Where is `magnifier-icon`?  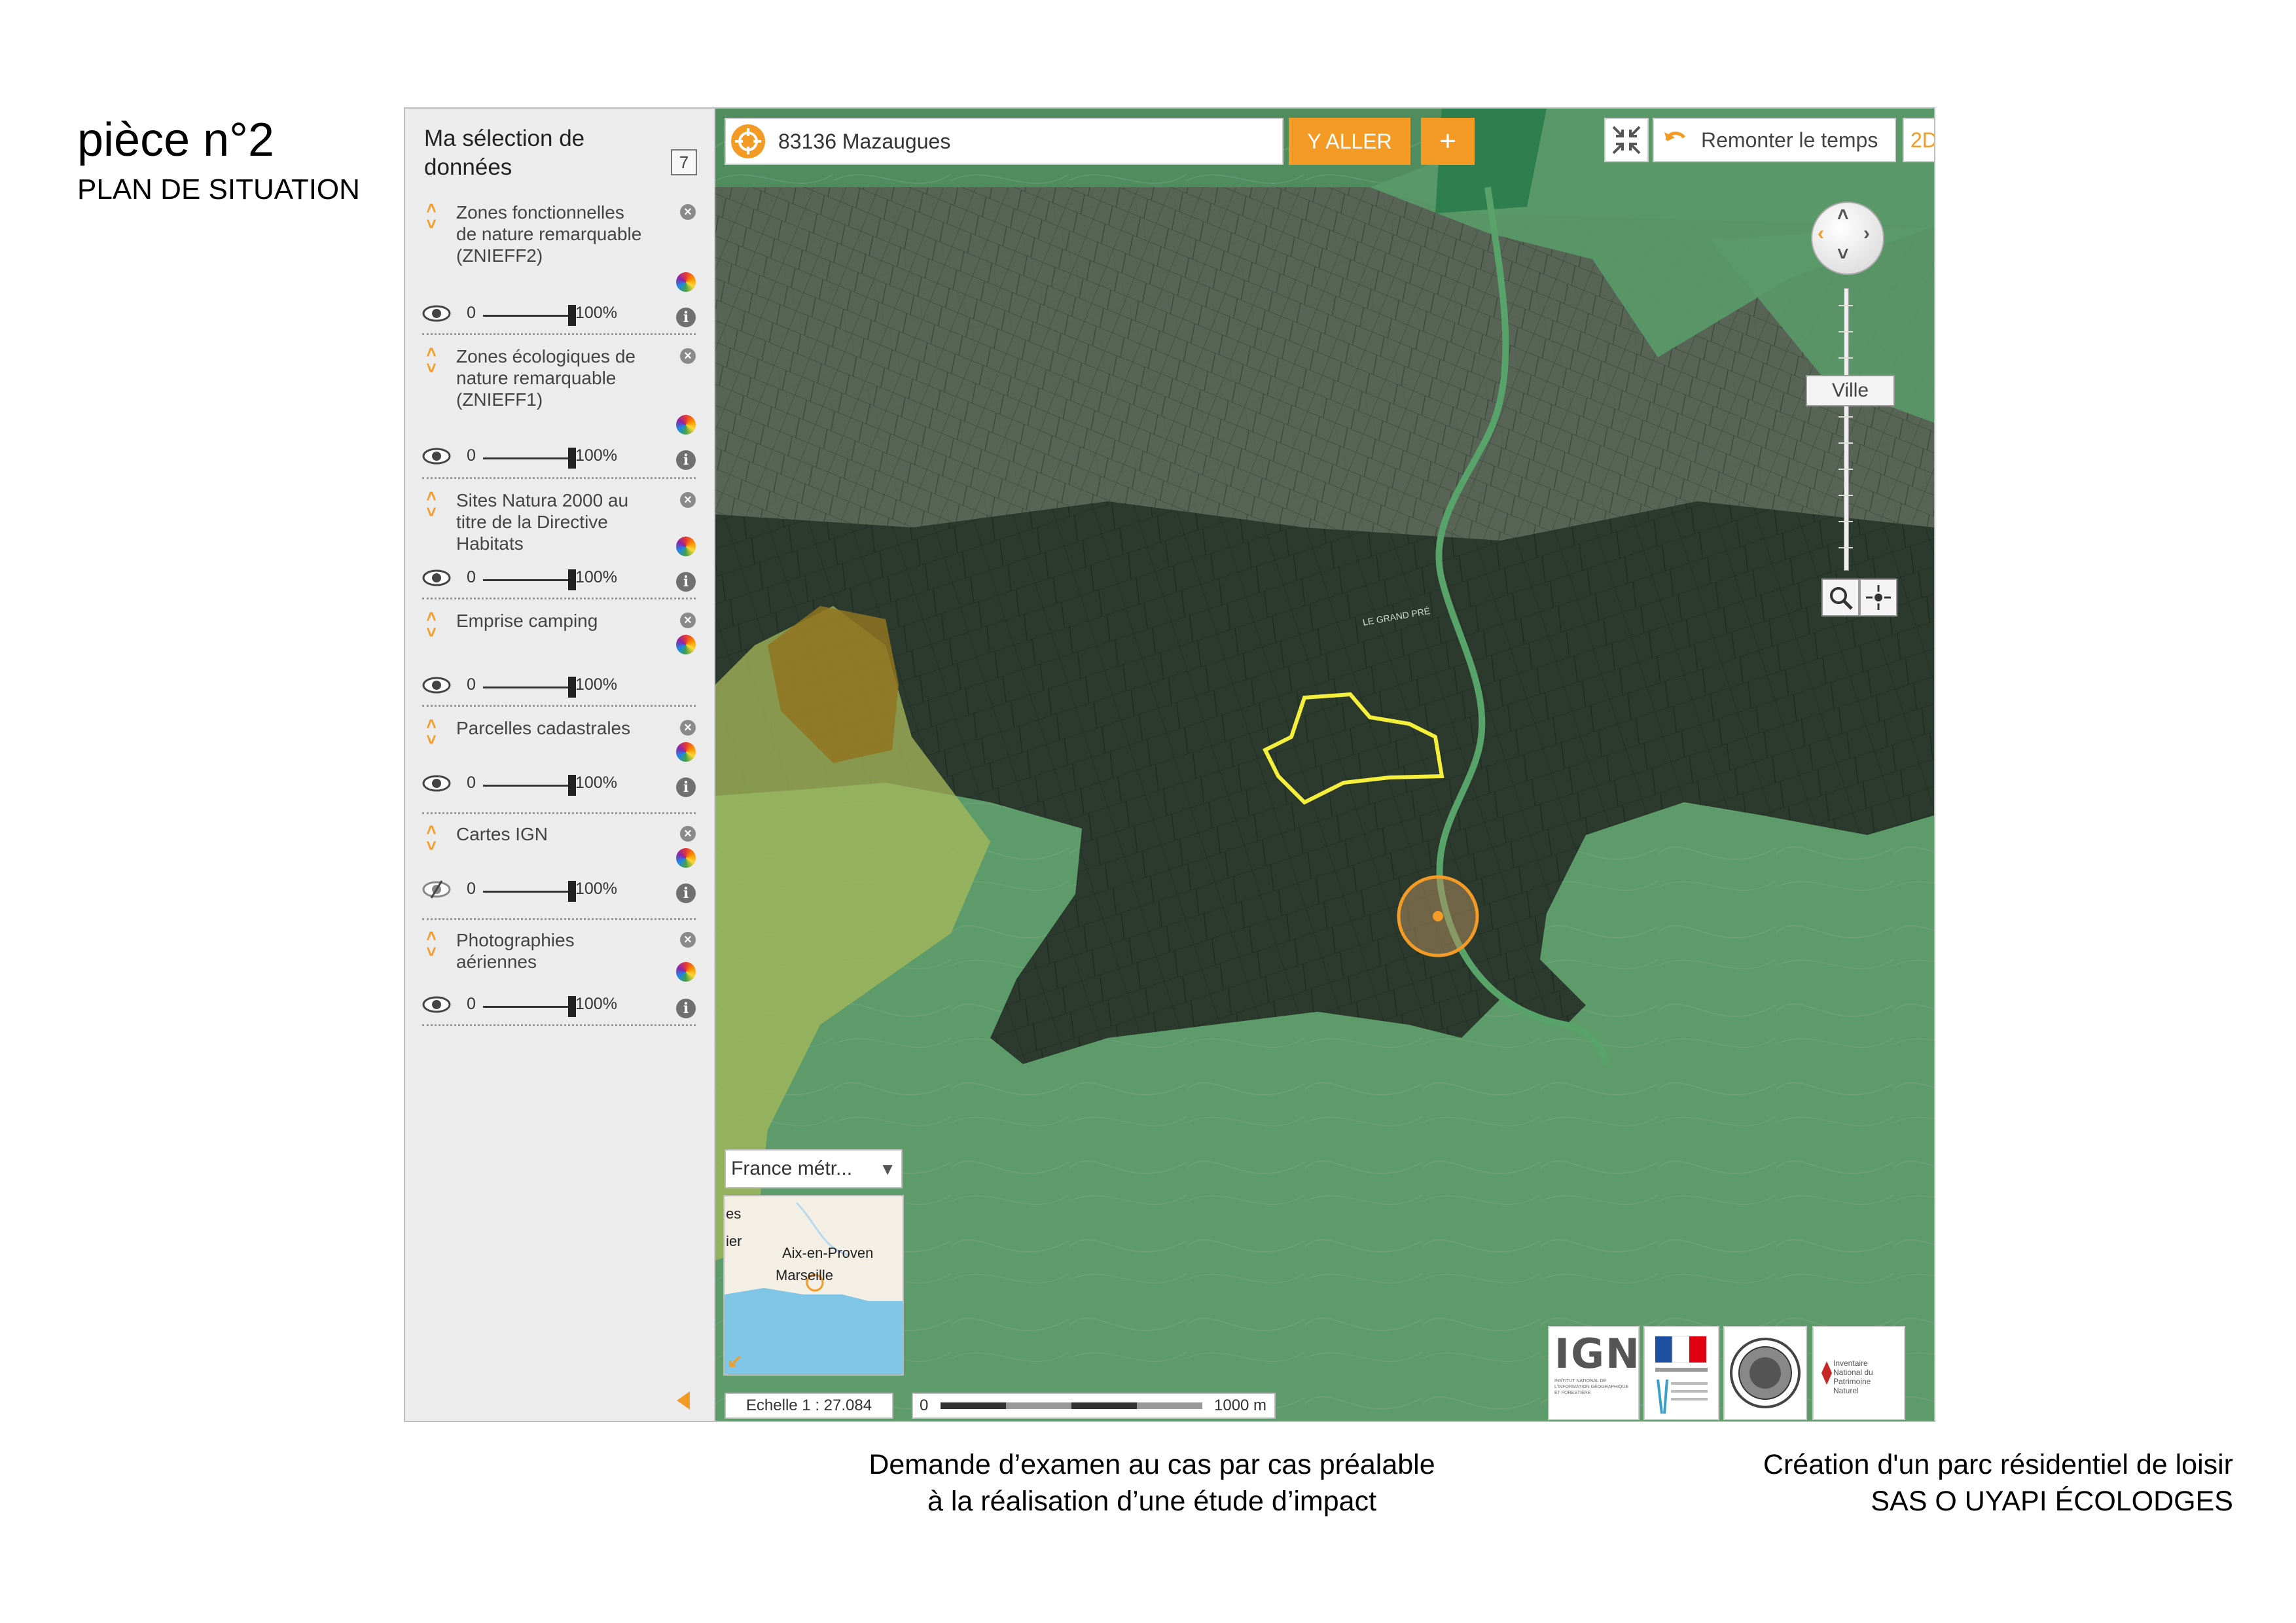
magnifier-icon is located at coordinates (1841, 598).